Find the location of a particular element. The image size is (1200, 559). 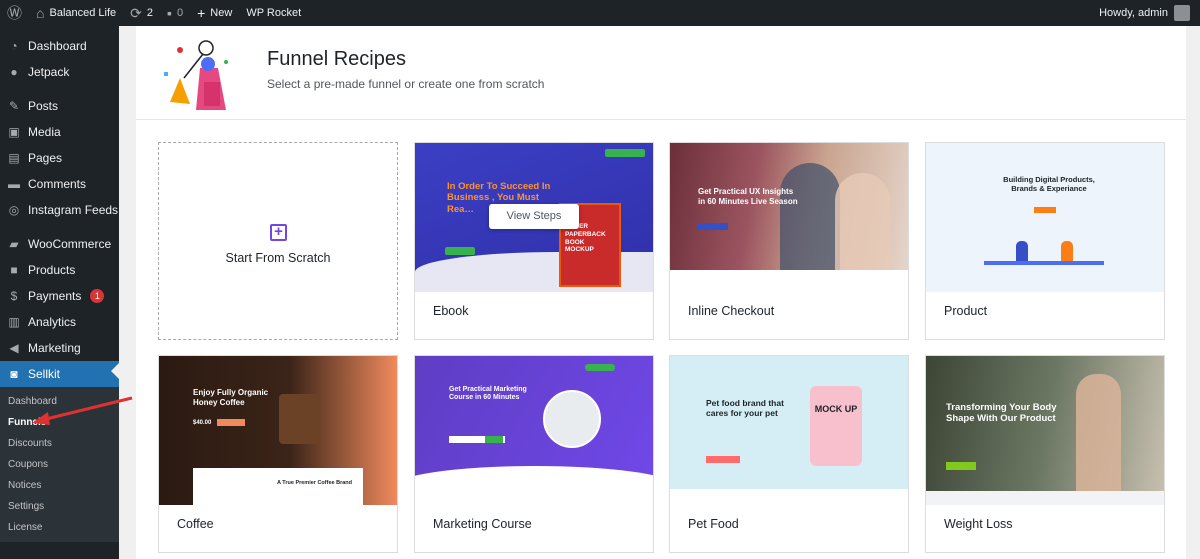

sidebar-item-comments: ▬ Comments is located at coordinates (59, 184).